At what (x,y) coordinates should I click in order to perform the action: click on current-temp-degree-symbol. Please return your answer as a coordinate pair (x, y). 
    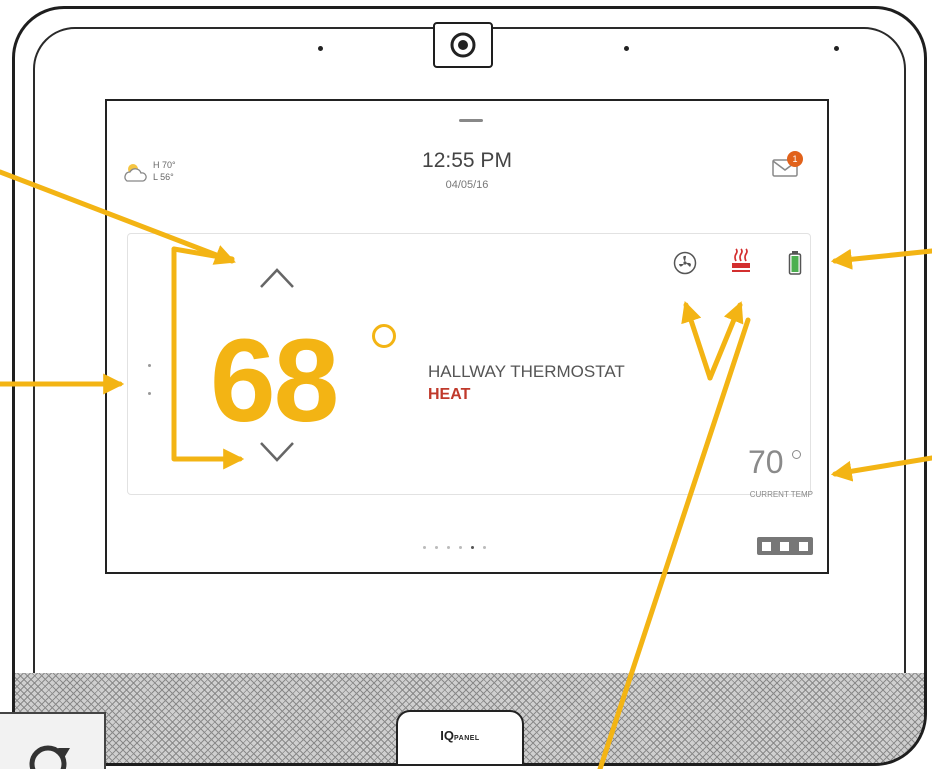
    Looking at the image, I should click on (796, 454).